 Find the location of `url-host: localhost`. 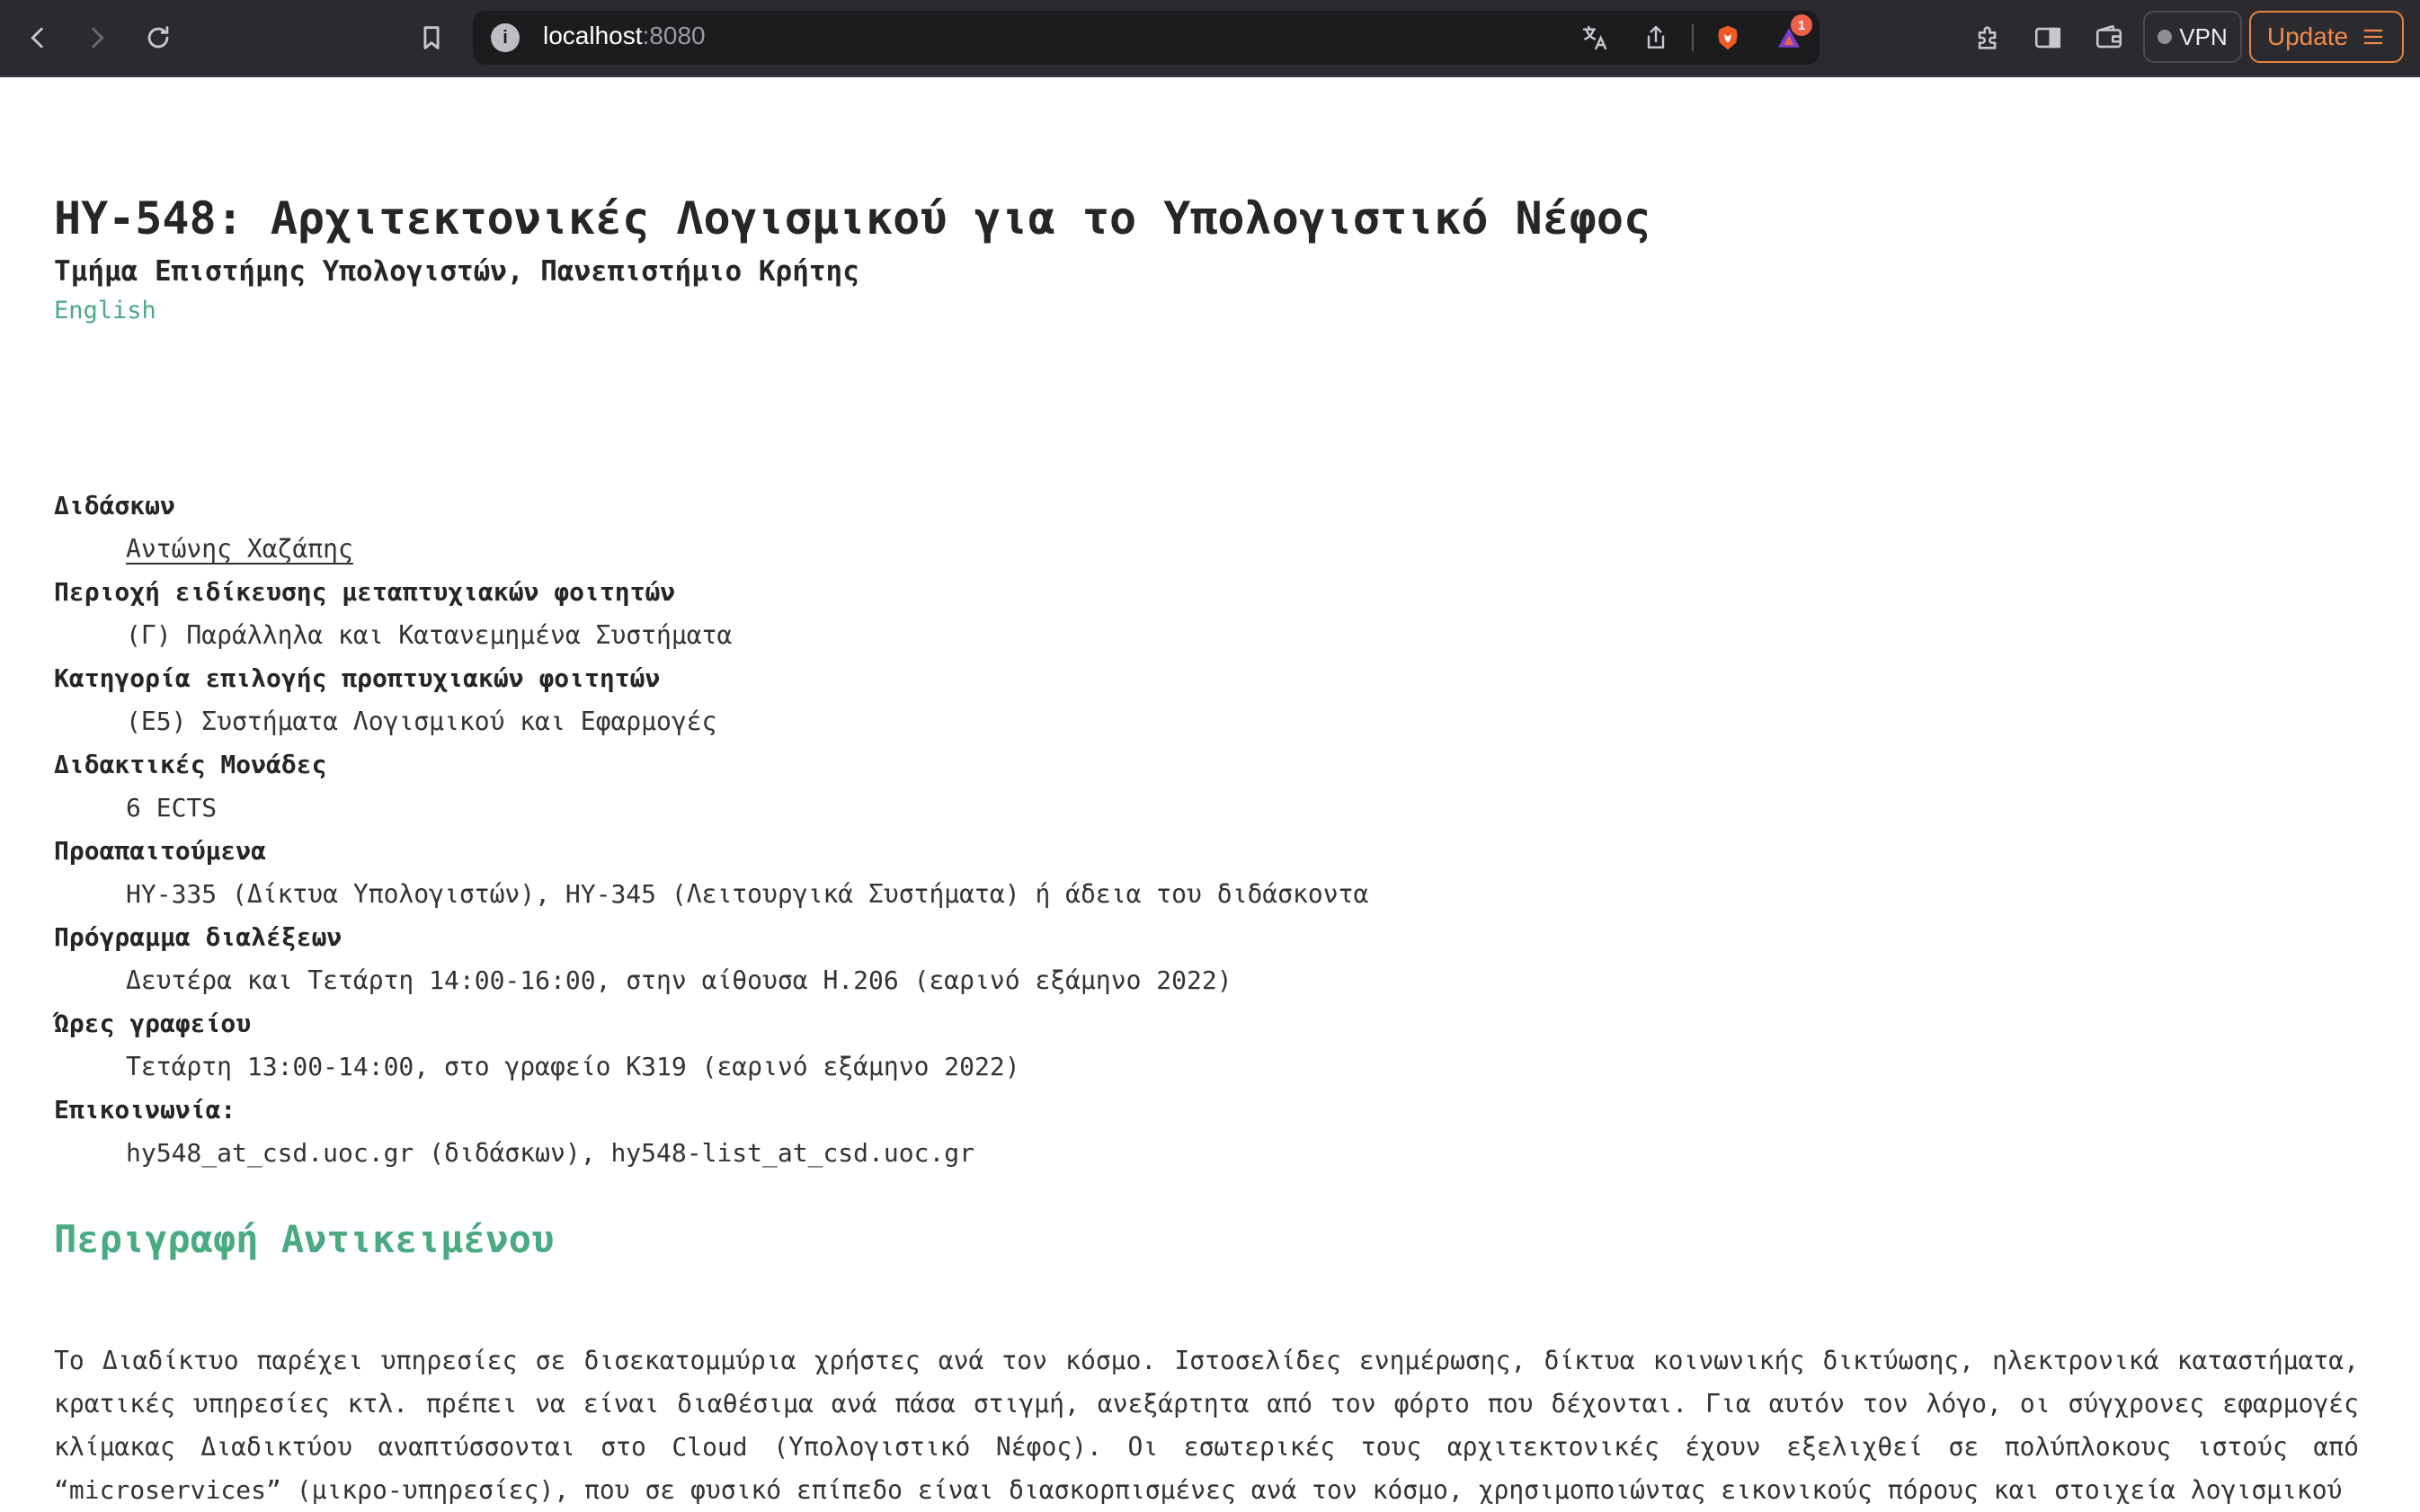

url-host: localhost is located at coordinates (593, 35).